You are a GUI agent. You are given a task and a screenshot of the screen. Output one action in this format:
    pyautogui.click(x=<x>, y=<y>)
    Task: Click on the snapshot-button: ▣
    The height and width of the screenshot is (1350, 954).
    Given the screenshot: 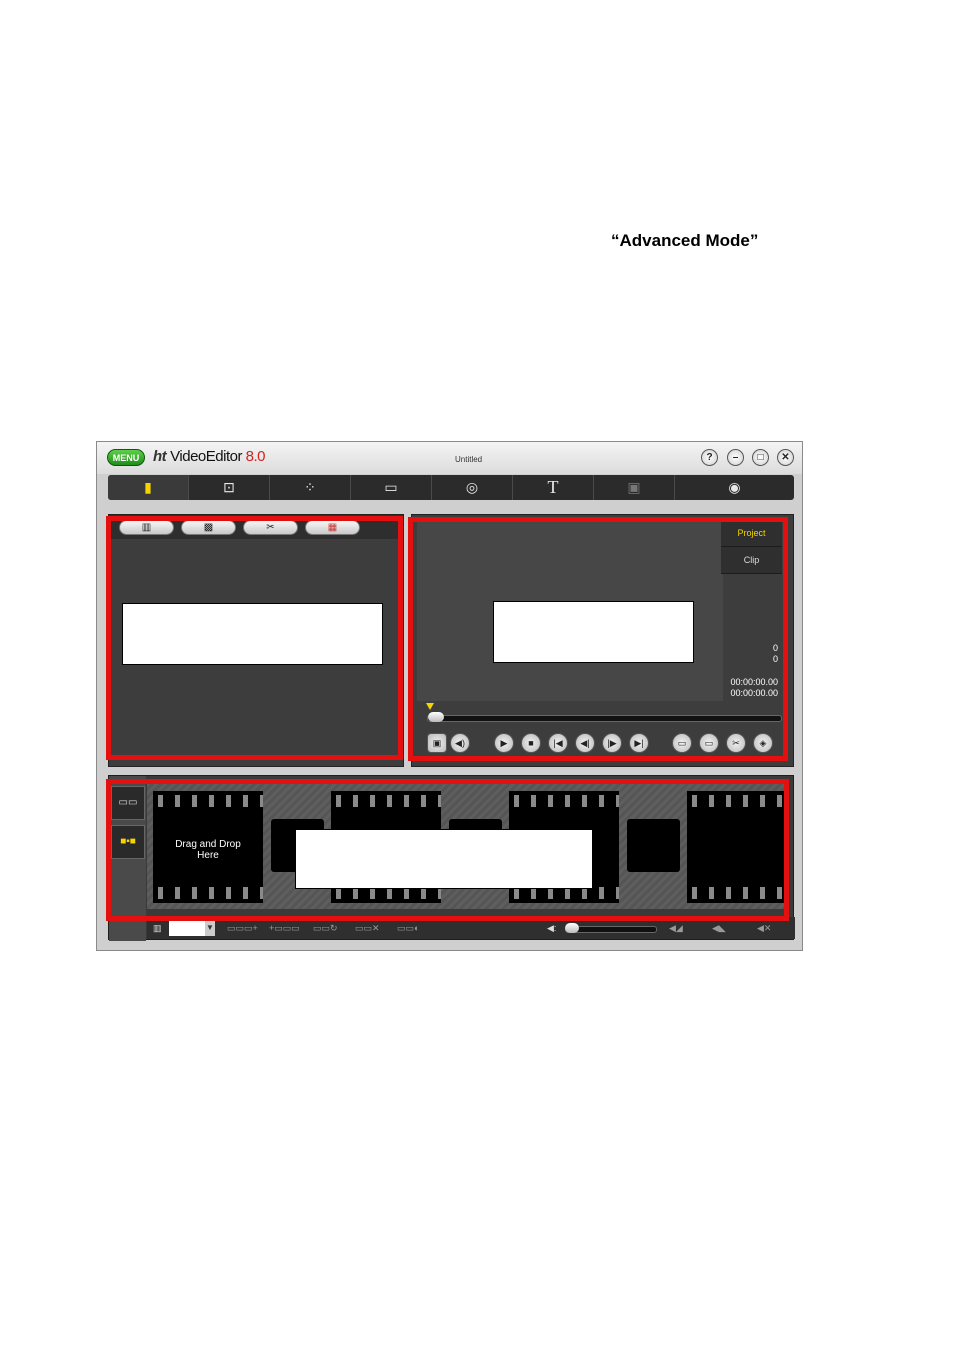 What is the action you would take?
    pyautogui.click(x=437, y=743)
    